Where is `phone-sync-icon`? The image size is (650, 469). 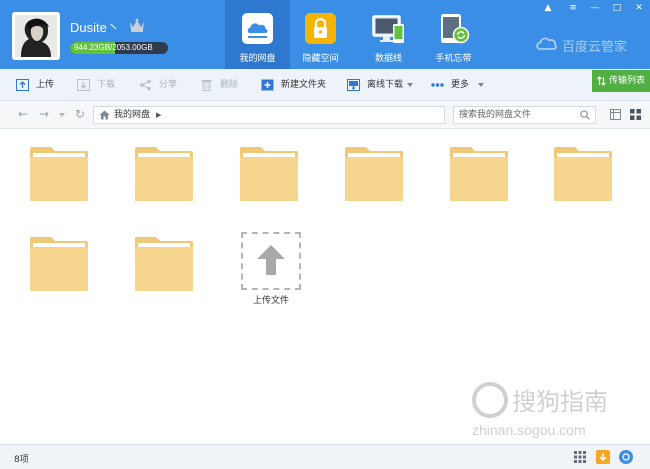 phone-sync-icon is located at coordinates (455, 29).